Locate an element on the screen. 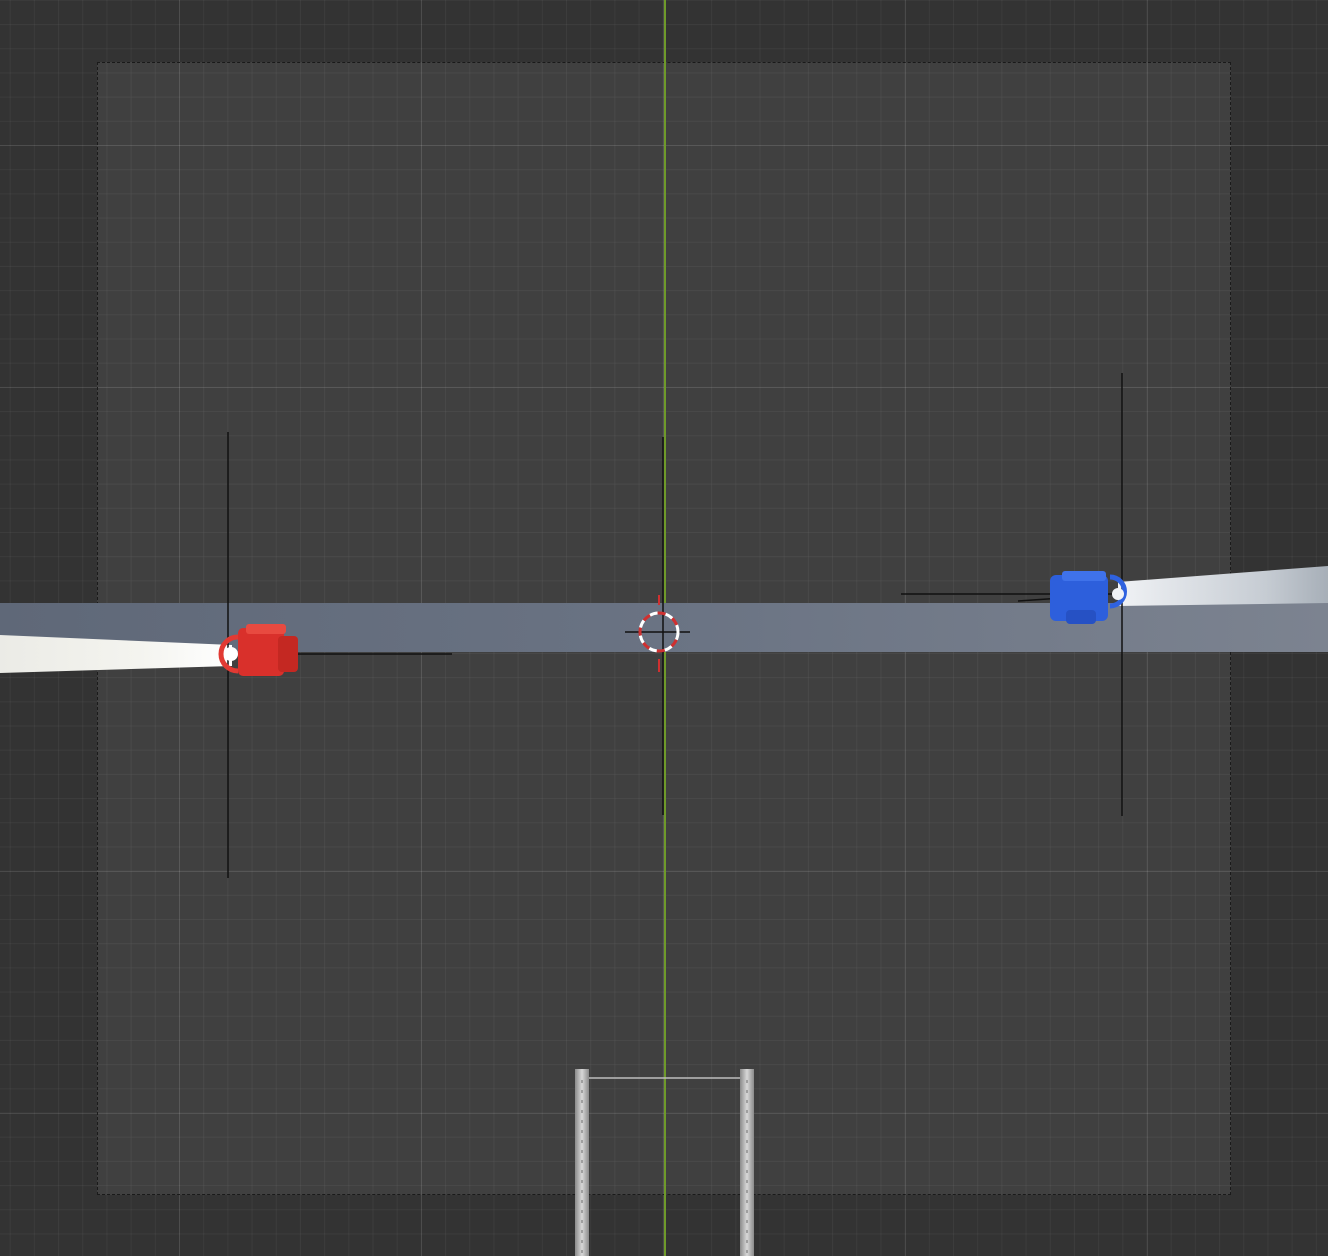 The image size is (1328, 1256). goal-posts is located at coordinates (664, 1162).